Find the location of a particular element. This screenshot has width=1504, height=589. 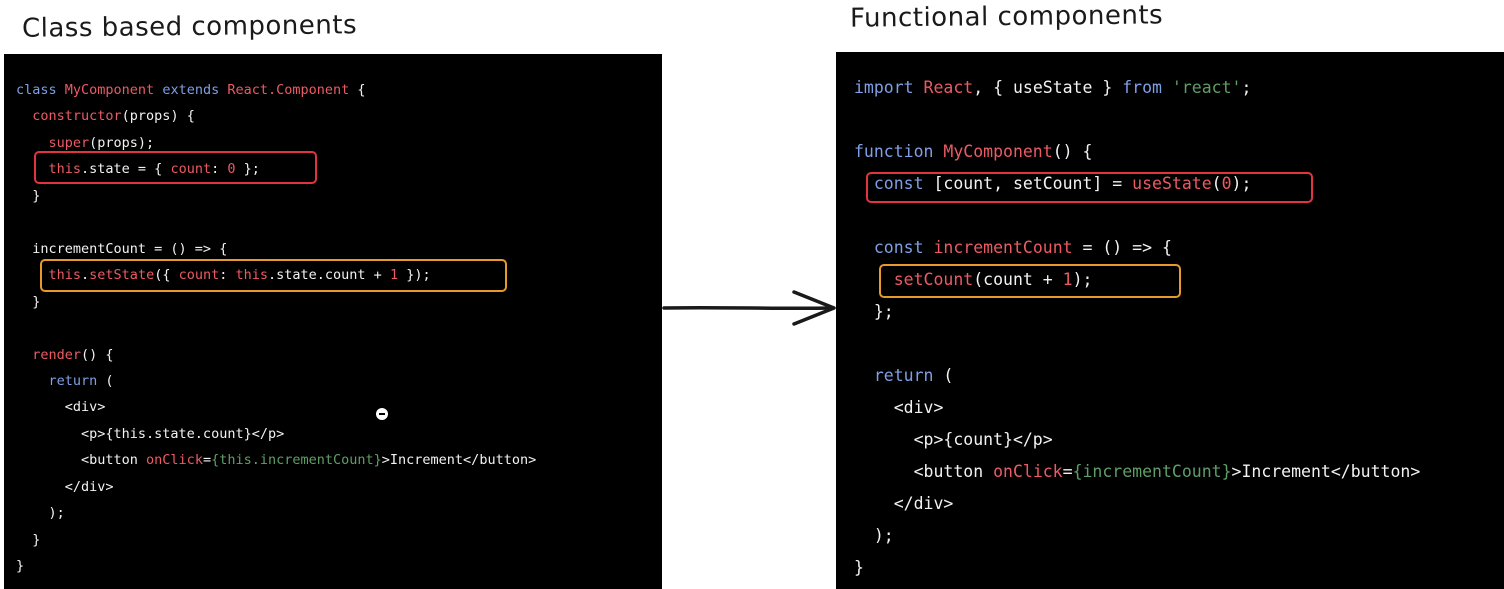

class-code-line: return ( is located at coordinates (65, 381).